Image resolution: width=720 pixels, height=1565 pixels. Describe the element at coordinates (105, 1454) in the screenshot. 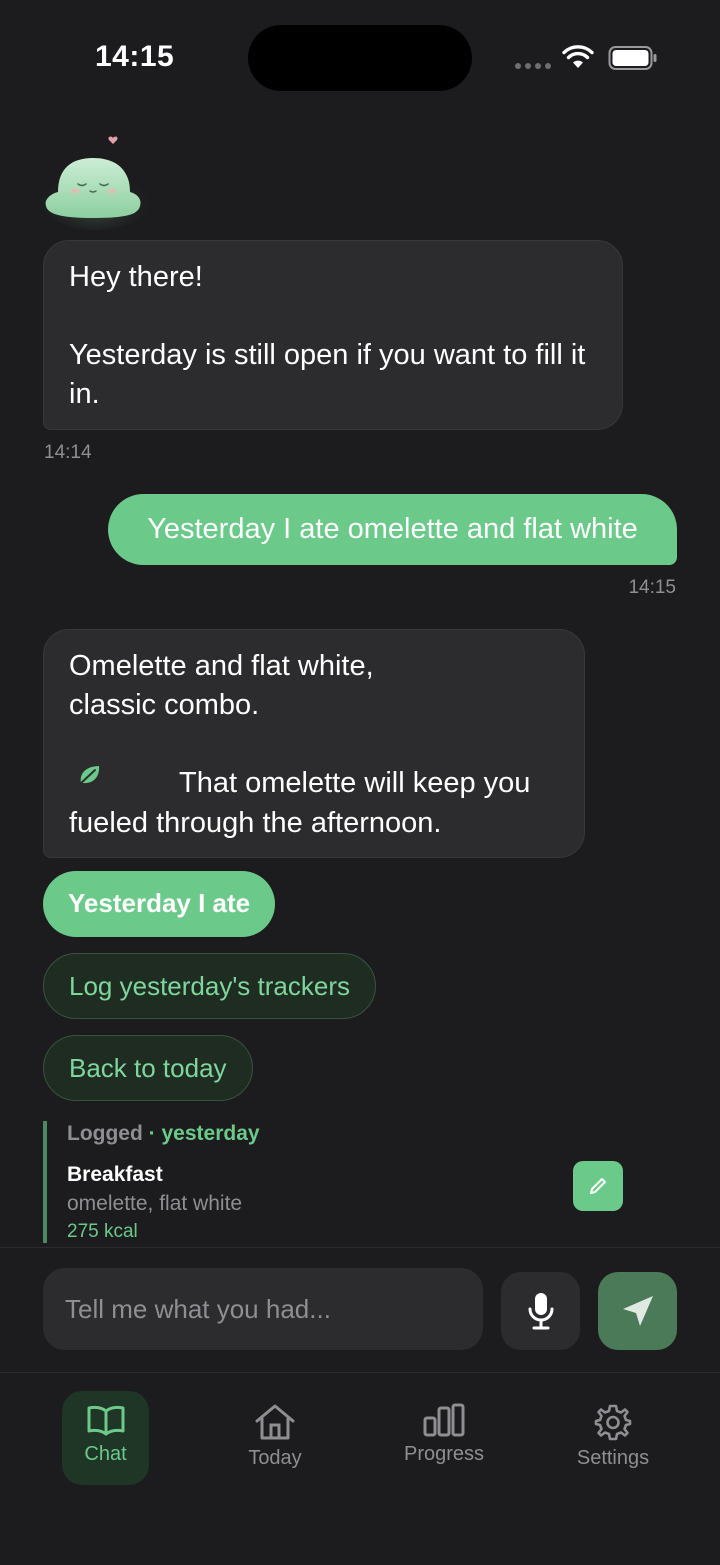

I see `tab-label: Chat` at that location.